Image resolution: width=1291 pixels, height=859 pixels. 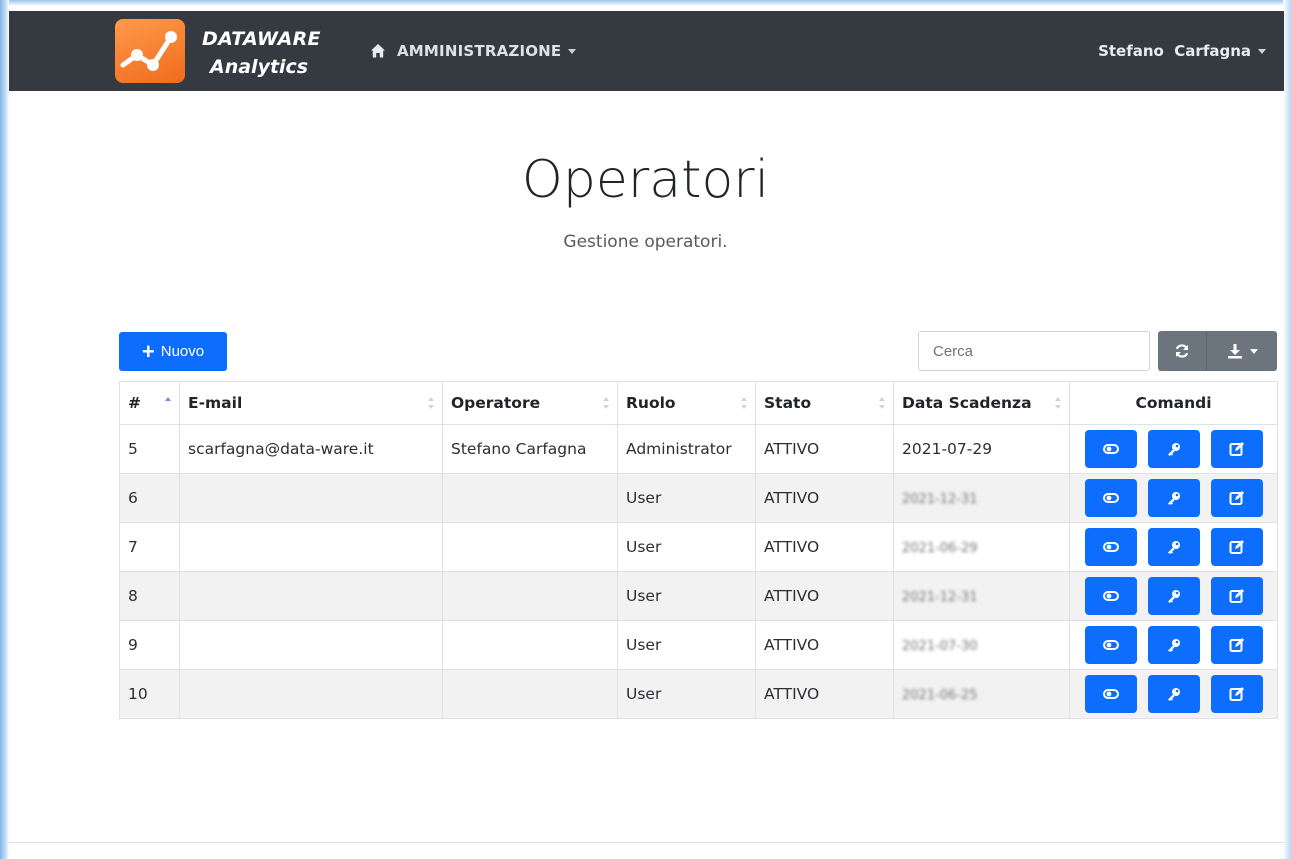 I want to click on refresh-button, so click(x=1182, y=351).